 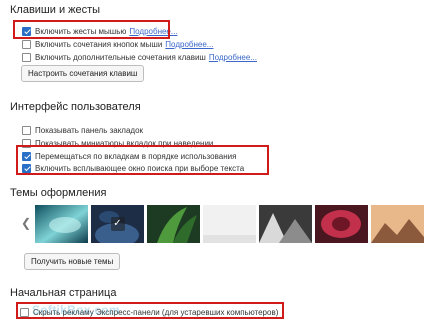 I want to click on bookmarks-bar-option: Показывать панель закладок, so click(x=82, y=130).